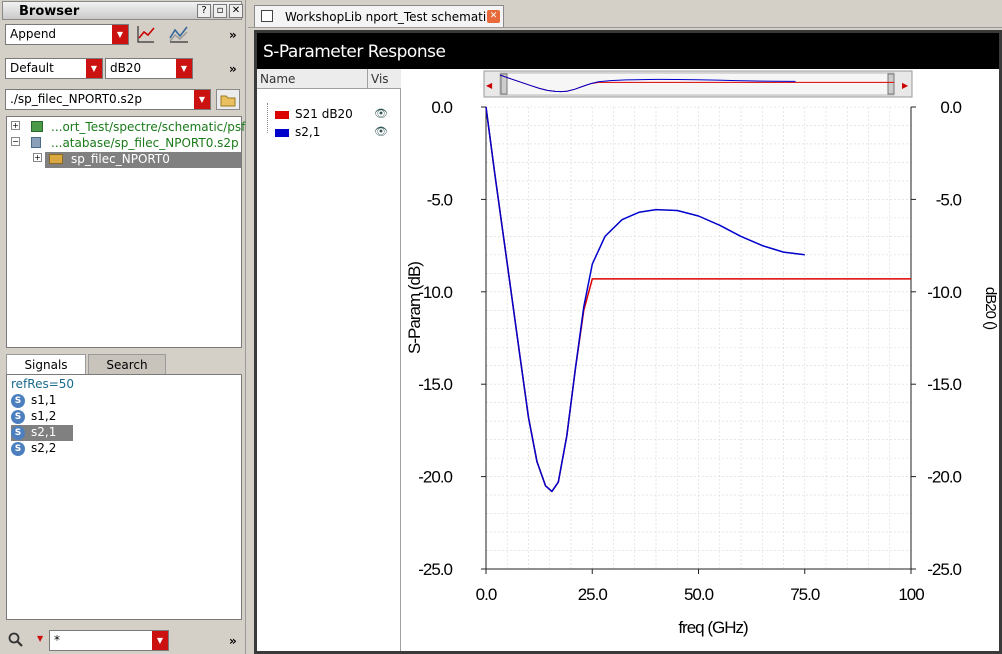 This screenshot has height=654, width=1002. I want to click on mode-select: Append ▼, so click(67, 34).